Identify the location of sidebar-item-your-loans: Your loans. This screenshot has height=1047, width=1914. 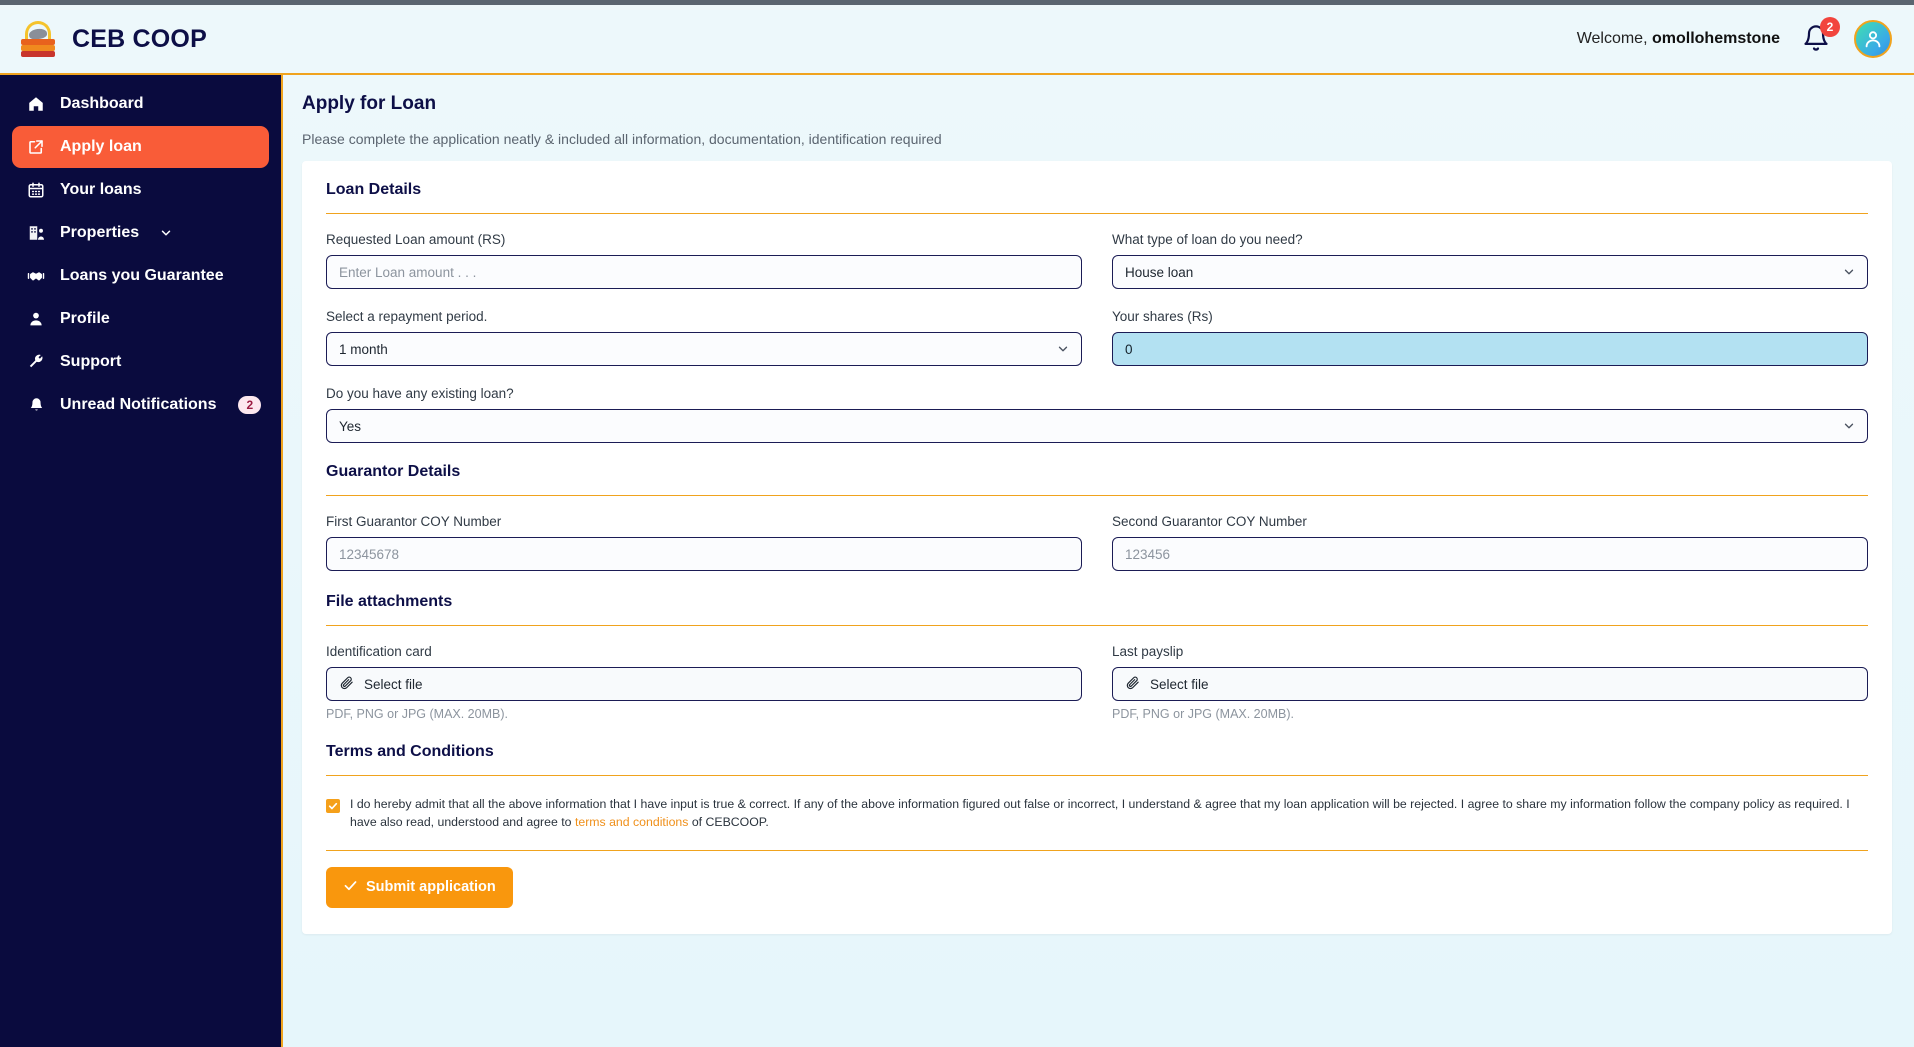
(140, 190).